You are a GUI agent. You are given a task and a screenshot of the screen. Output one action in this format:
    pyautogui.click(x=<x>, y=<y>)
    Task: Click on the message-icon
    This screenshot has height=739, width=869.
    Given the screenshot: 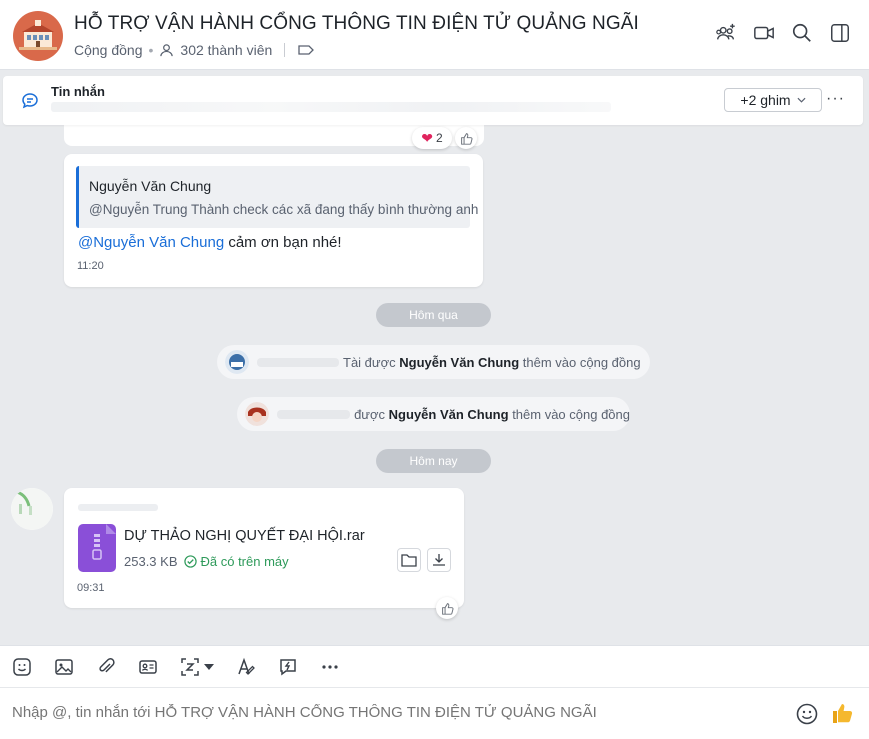 What is the action you would take?
    pyautogui.click(x=30, y=101)
    